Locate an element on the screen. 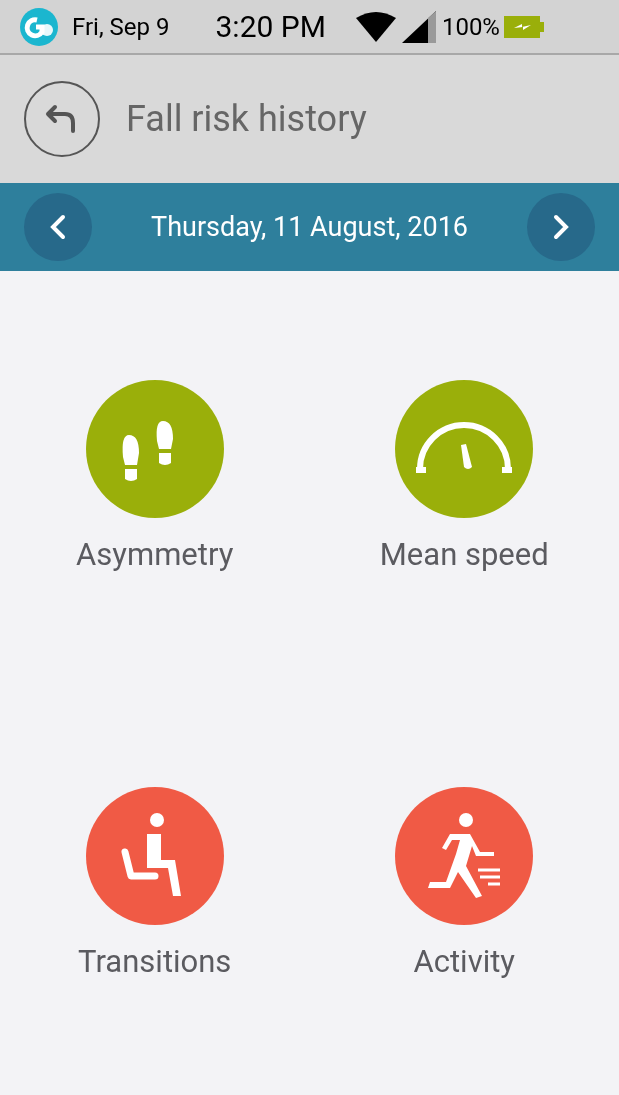 This screenshot has width=619, height=1095. signal-icon is located at coordinates (418, 26).